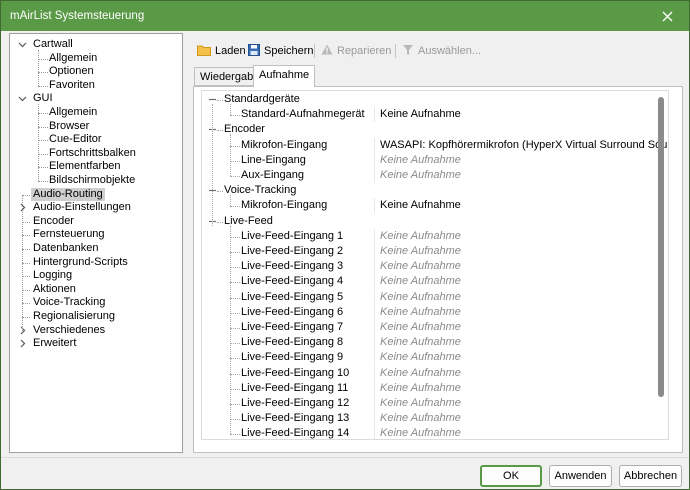  I want to click on tree-item: Bildschirmobjekte, so click(92, 180).